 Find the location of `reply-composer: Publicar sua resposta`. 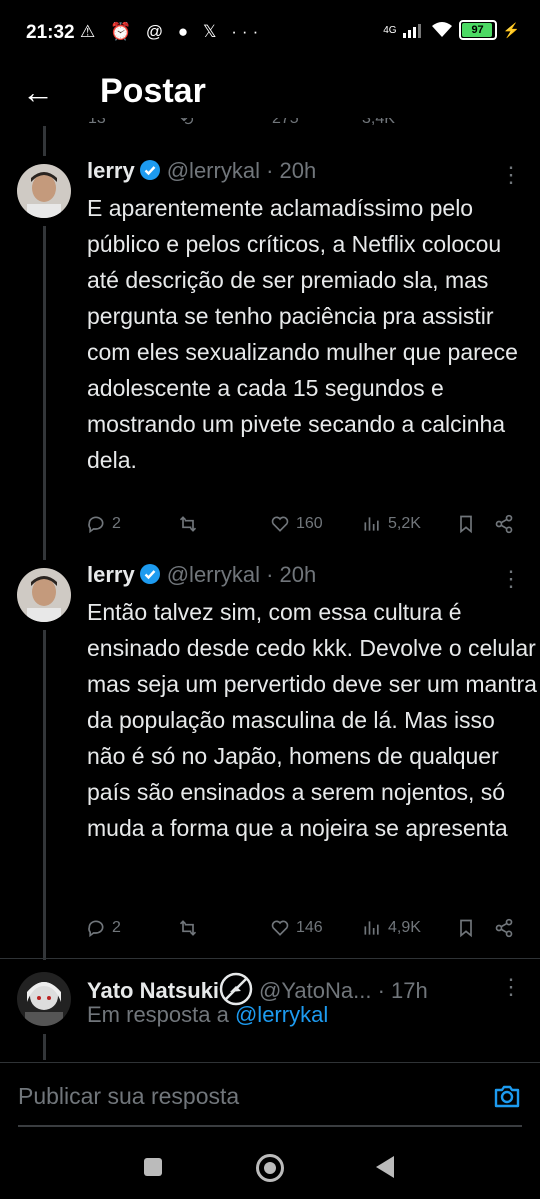

reply-composer: Publicar sua resposta is located at coordinates (270, 1094).